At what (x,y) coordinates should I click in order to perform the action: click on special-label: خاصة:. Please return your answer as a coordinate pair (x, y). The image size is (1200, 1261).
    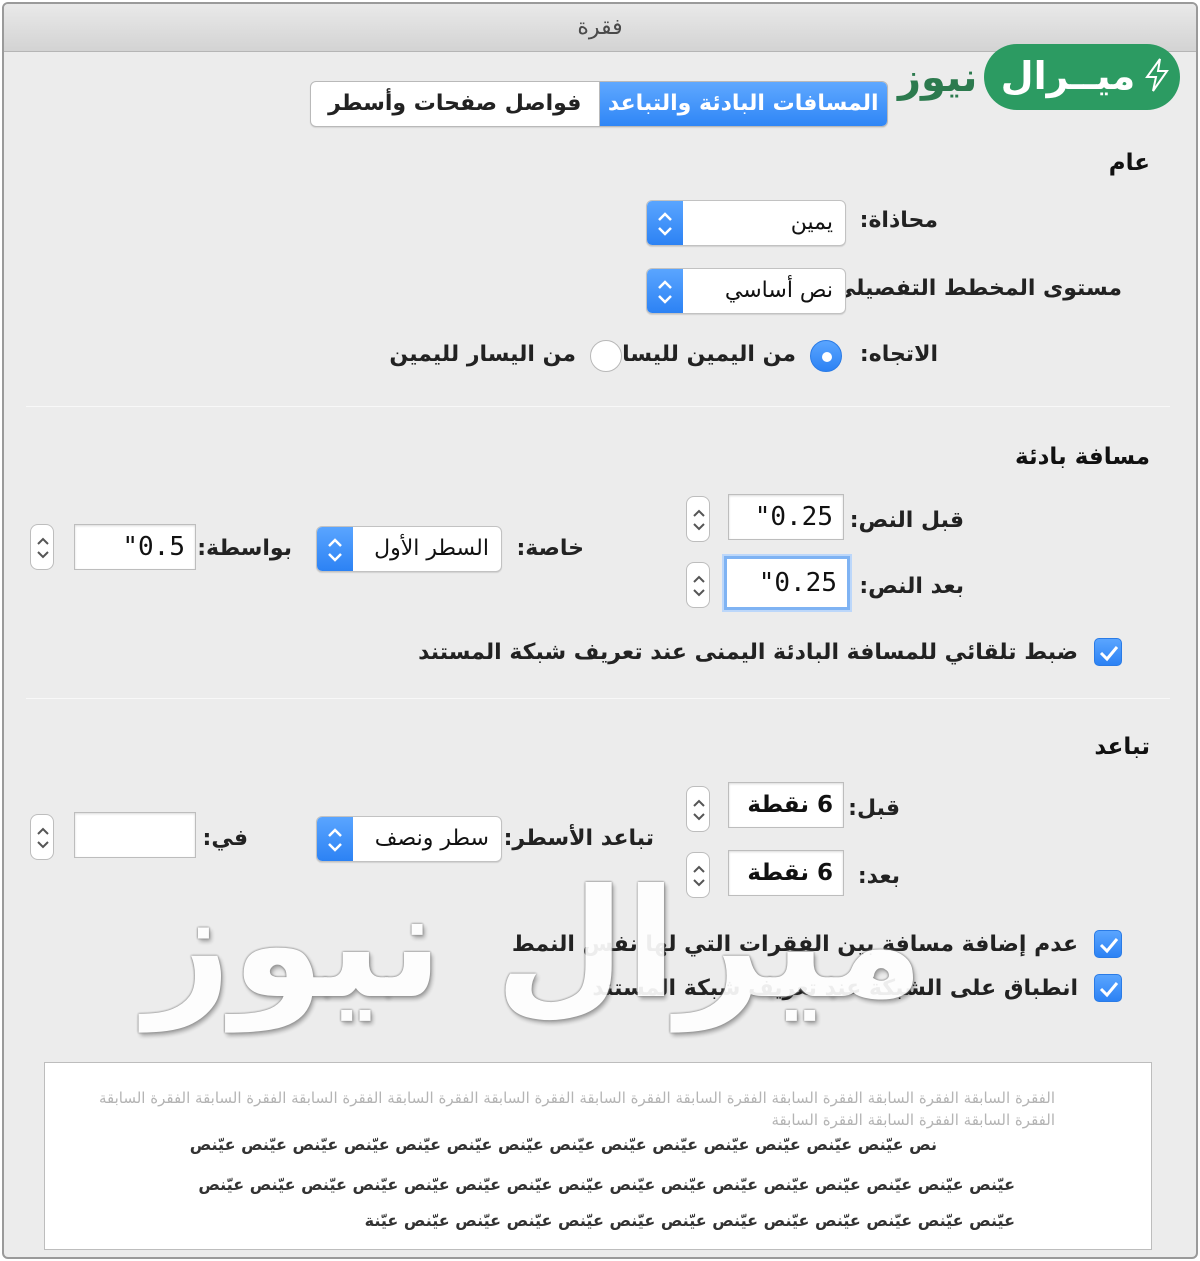
    Looking at the image, I should click on (550, 548).